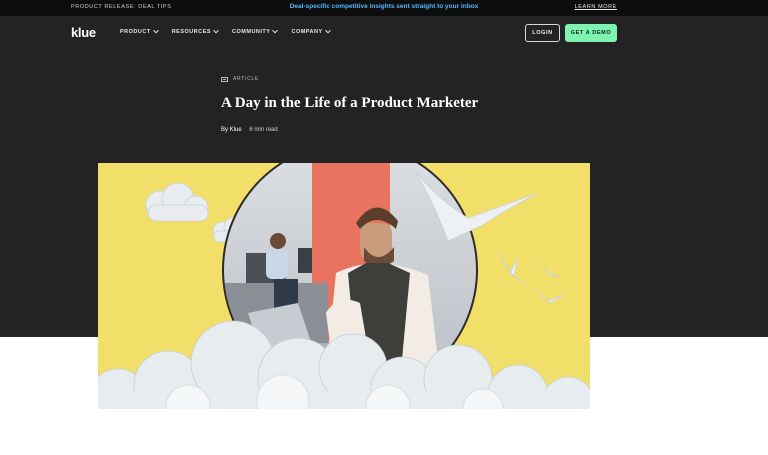 The image size is (768, 455). Describe the element at coordinates (542, 33) in the screenshot. I see `login-button: LOGIN` at that location.